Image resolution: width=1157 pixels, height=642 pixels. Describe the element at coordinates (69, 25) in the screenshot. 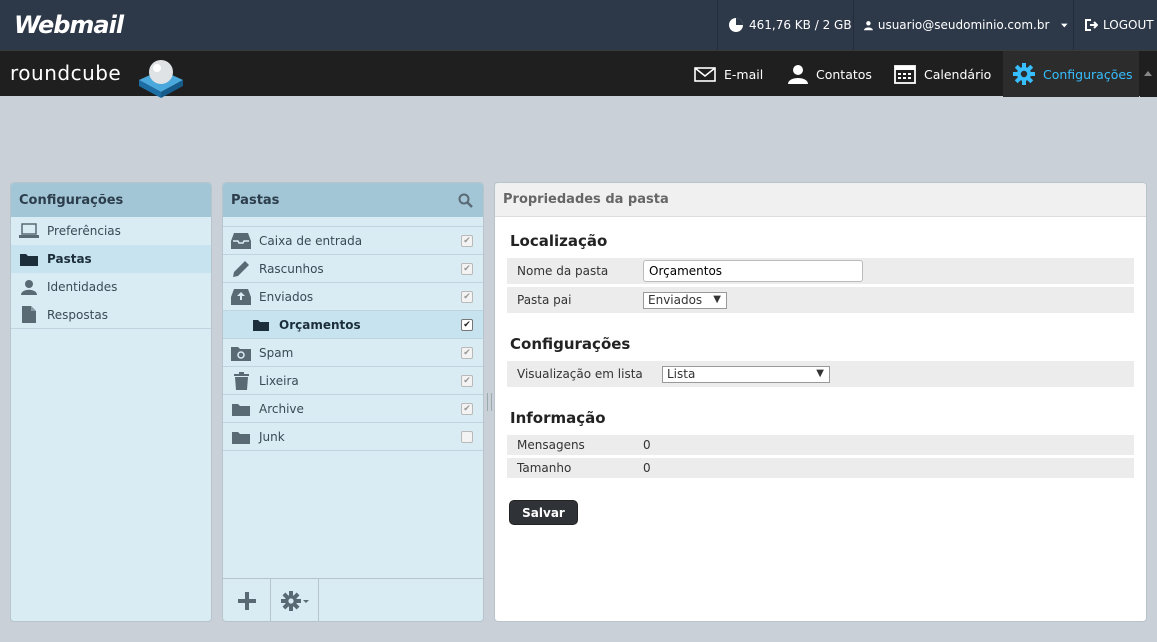

I see `webmail-logo: Webmail` at that location.